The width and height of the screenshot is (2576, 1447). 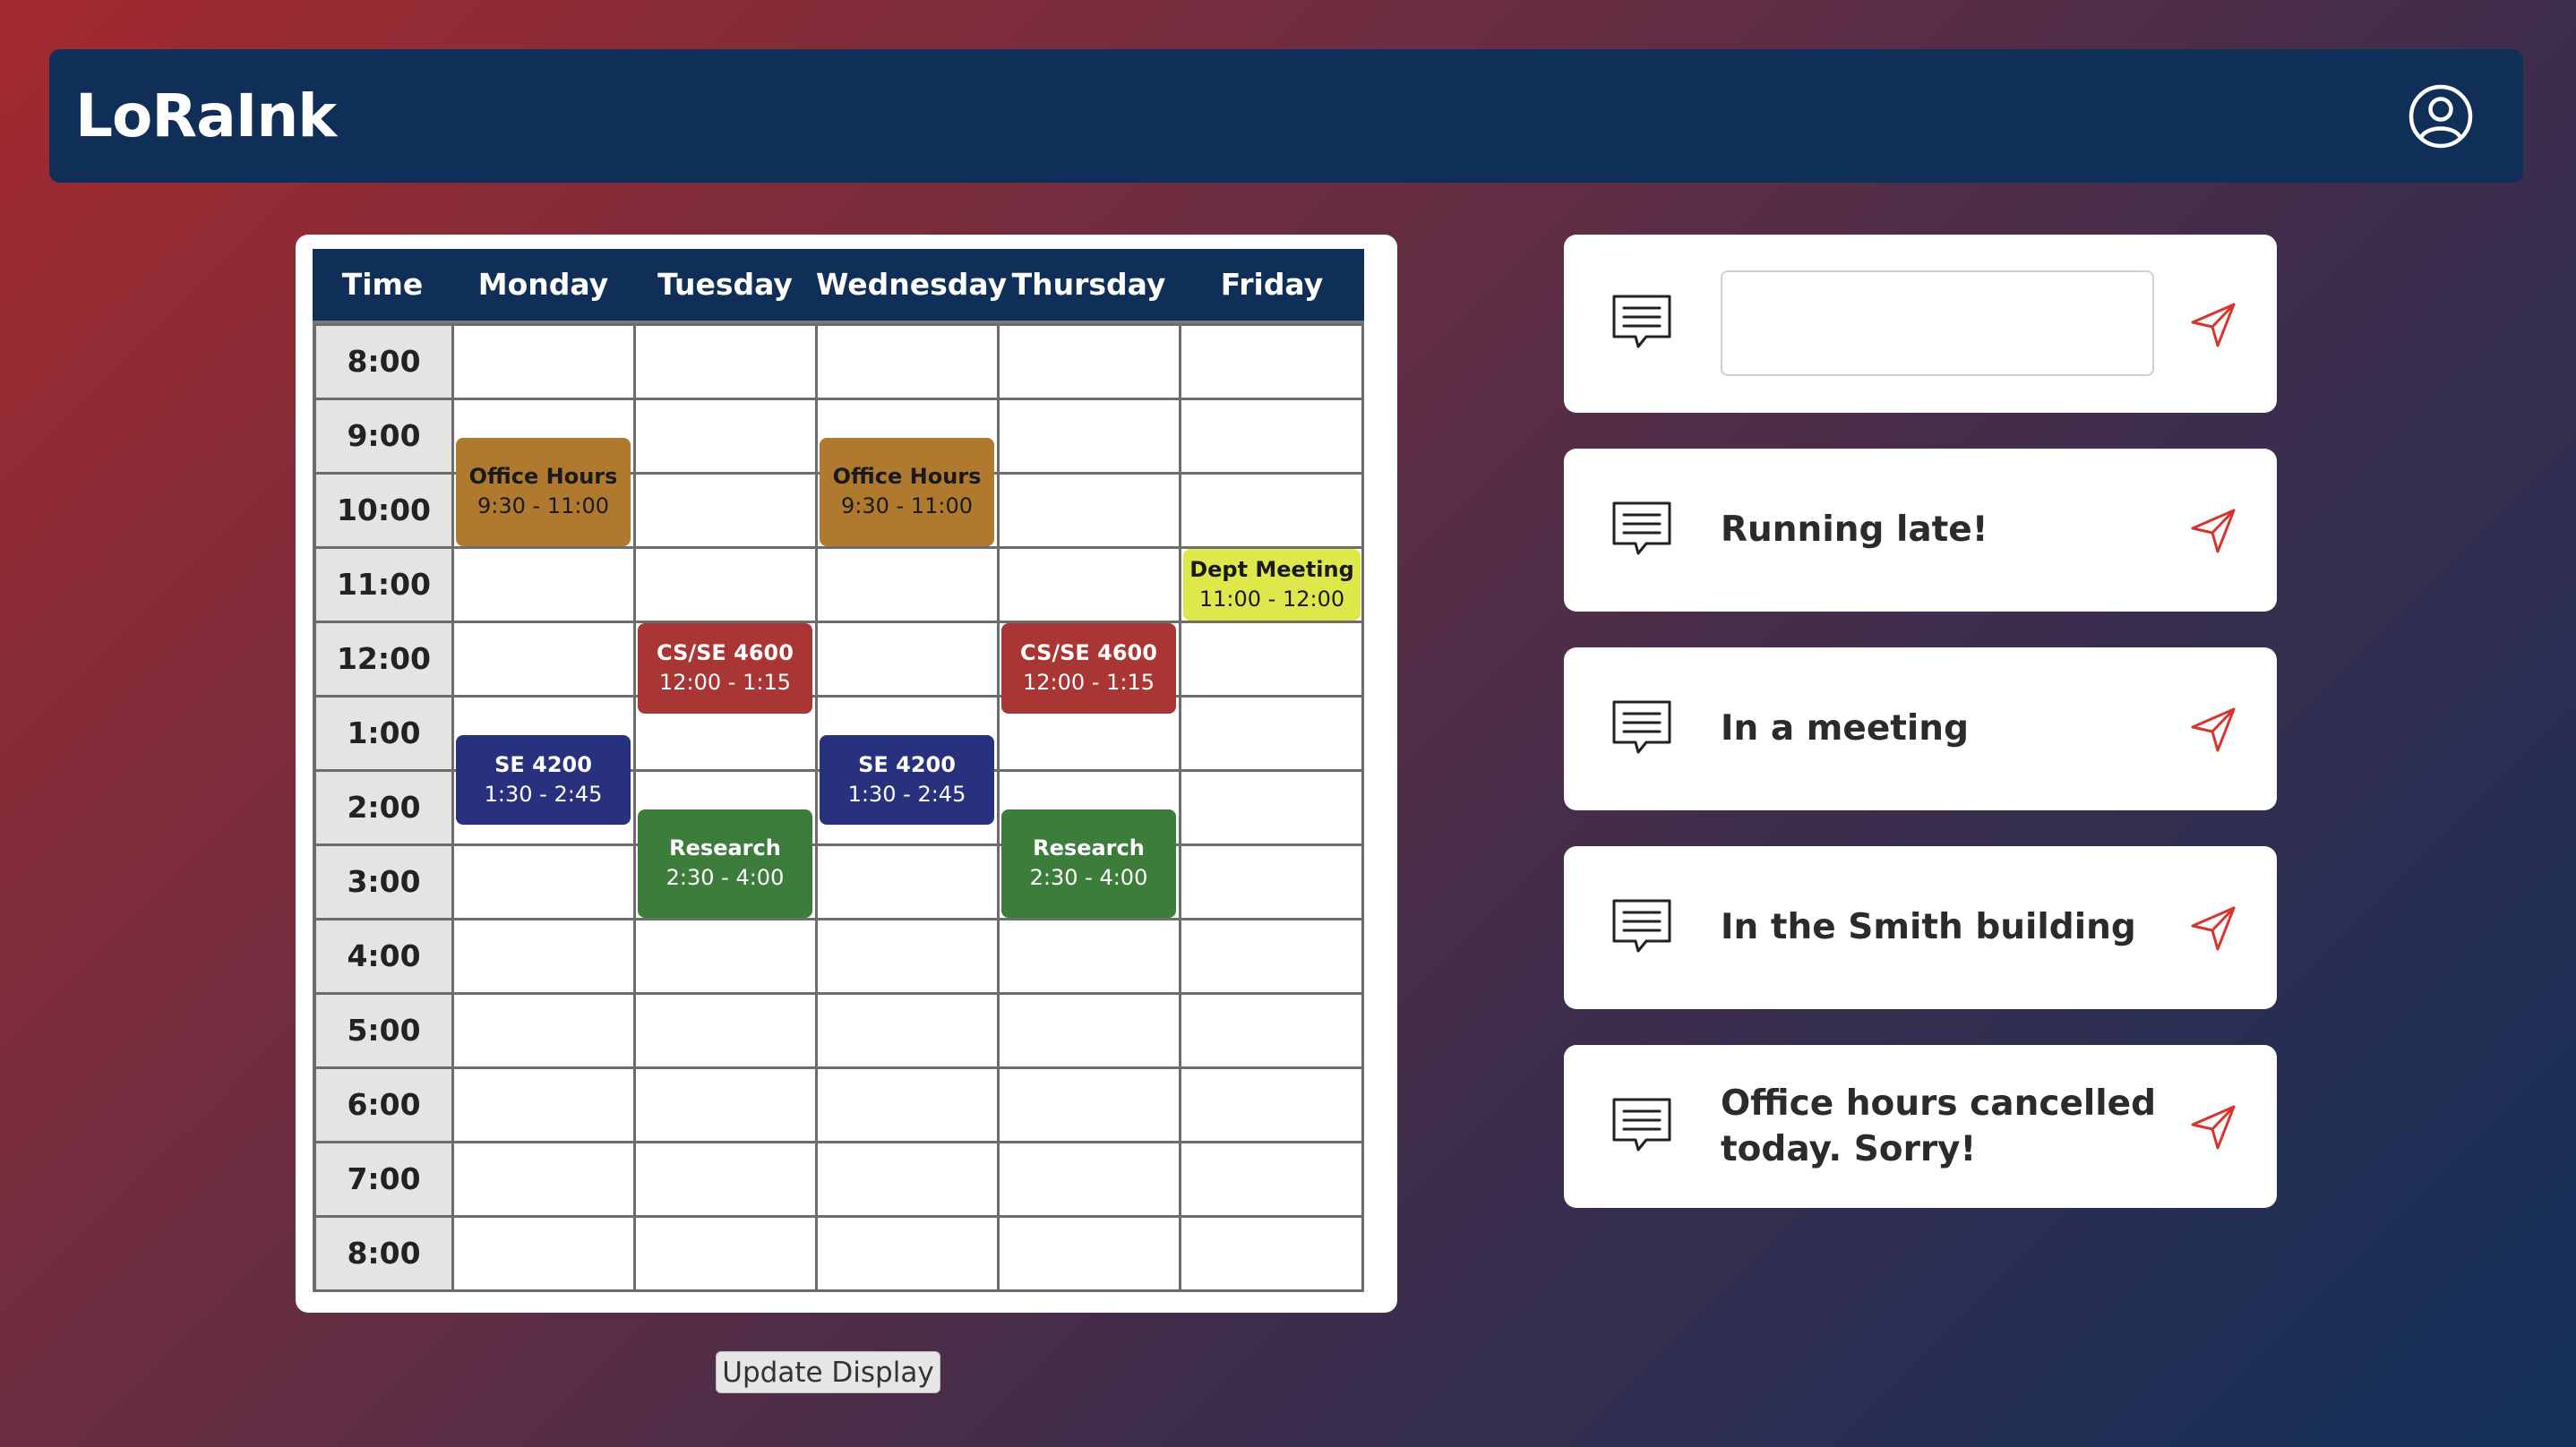 I want to click on time-label: 10:00, so click(x=383, y=510).